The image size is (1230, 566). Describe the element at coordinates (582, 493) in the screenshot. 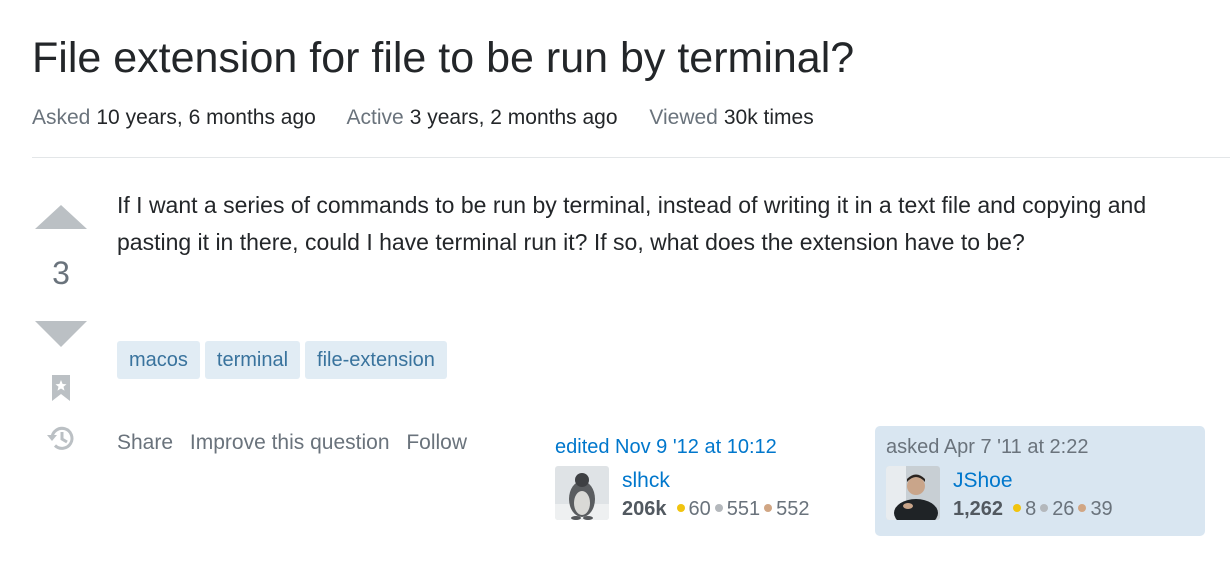

I see `editor-avatar` at that location.